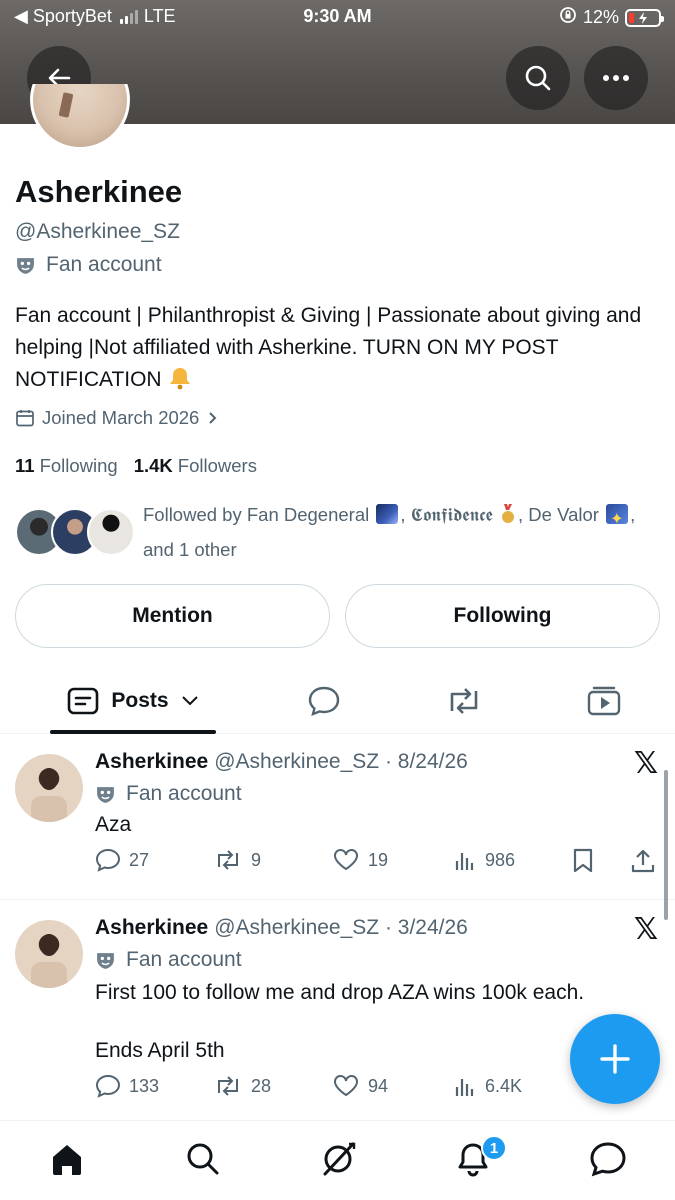 This screenshot has width=675, height=1200. I want to click on plus-icon, so click(615, 1059).